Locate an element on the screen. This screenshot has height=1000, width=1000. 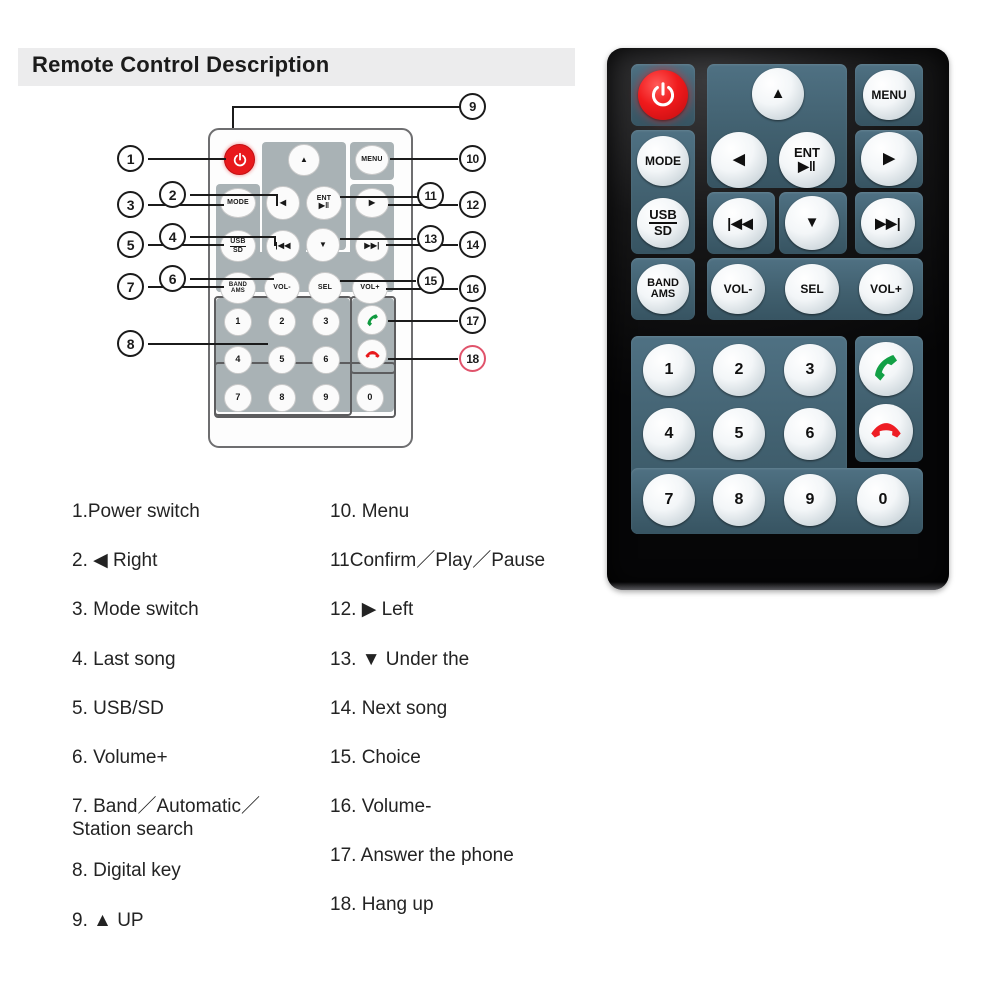
photo-hangup-button is located at coordinates (886, 431).